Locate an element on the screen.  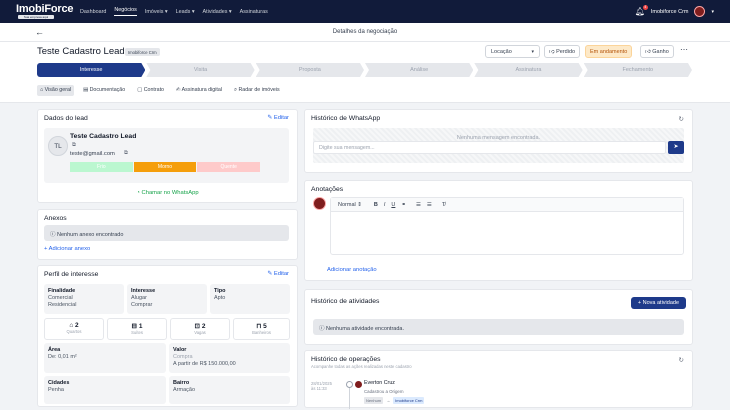
underline-icon: U is located at coordinates (393, 205).